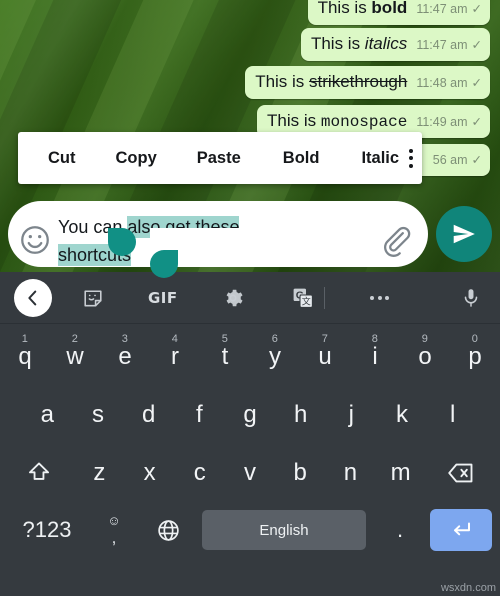 This screenshot has width=500, height=596. Describe the element at coordinates (93, 298) in the screenshot. I see `sticker-icon` at that location.